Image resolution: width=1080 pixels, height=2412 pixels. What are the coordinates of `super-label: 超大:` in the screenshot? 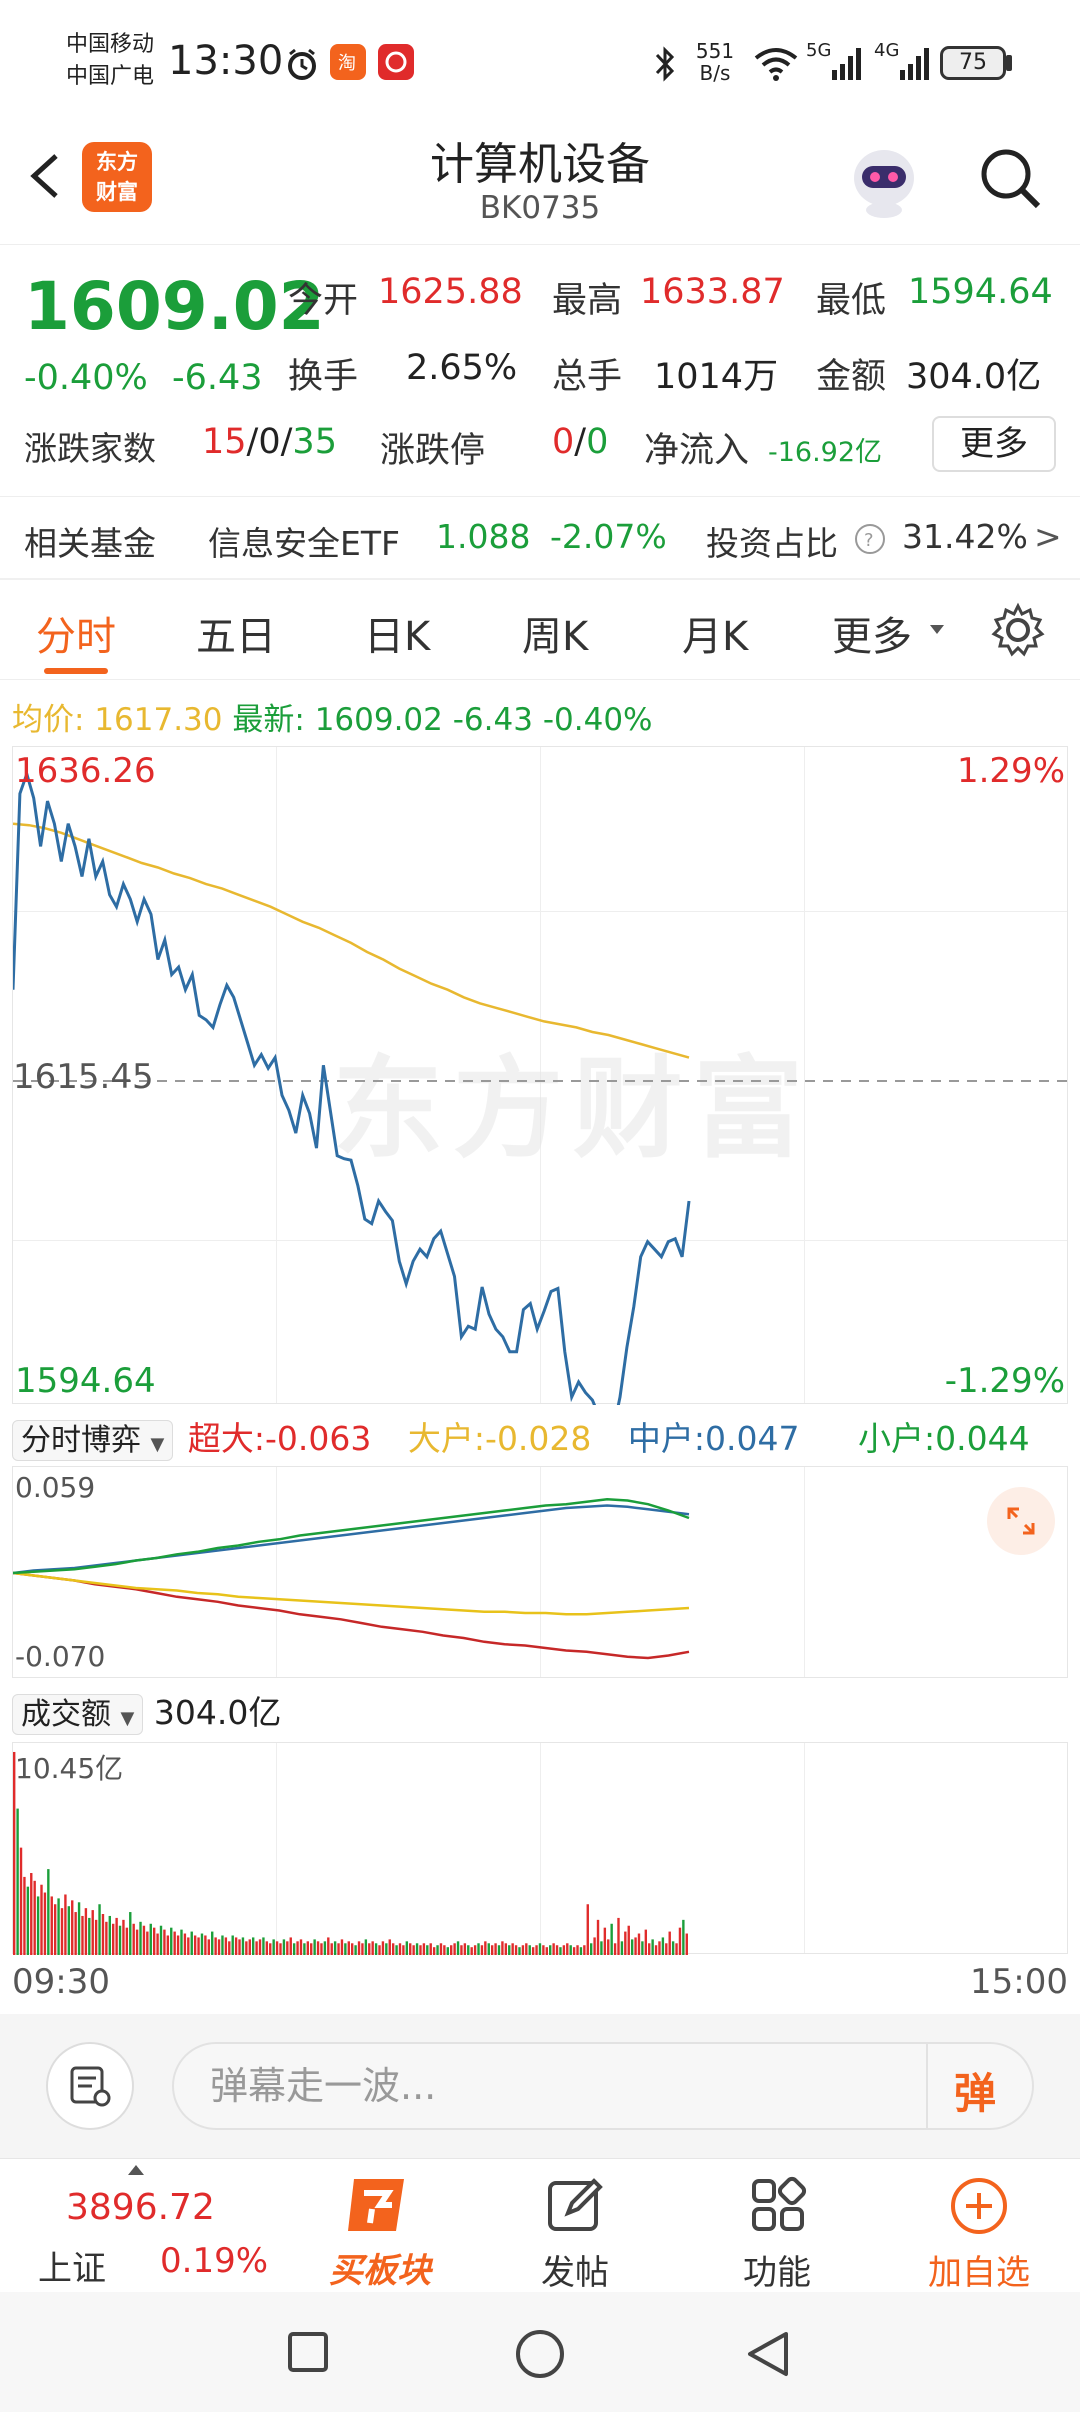 It's located at (226, 1438).